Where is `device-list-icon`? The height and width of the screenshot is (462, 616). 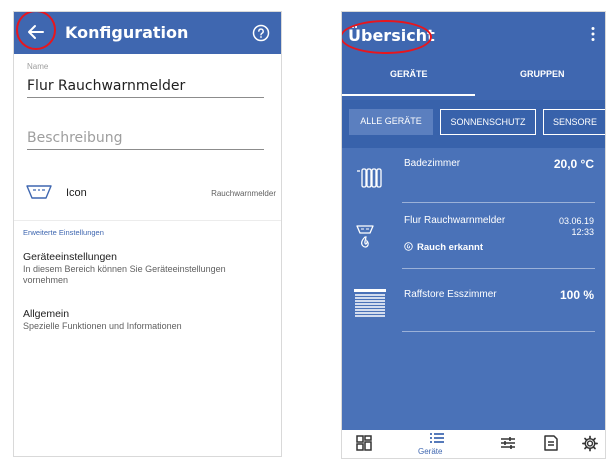
device-list-icon is located at coordinates (437, 439).